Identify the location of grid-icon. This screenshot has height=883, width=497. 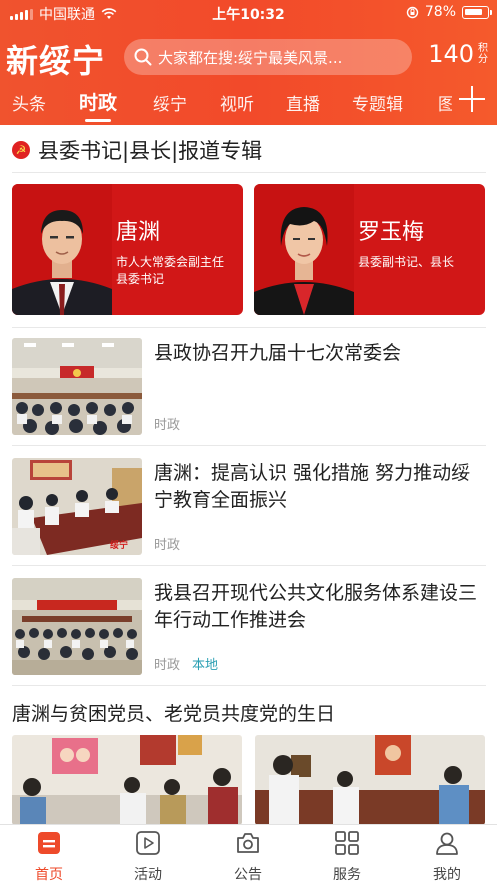
(347, 843).